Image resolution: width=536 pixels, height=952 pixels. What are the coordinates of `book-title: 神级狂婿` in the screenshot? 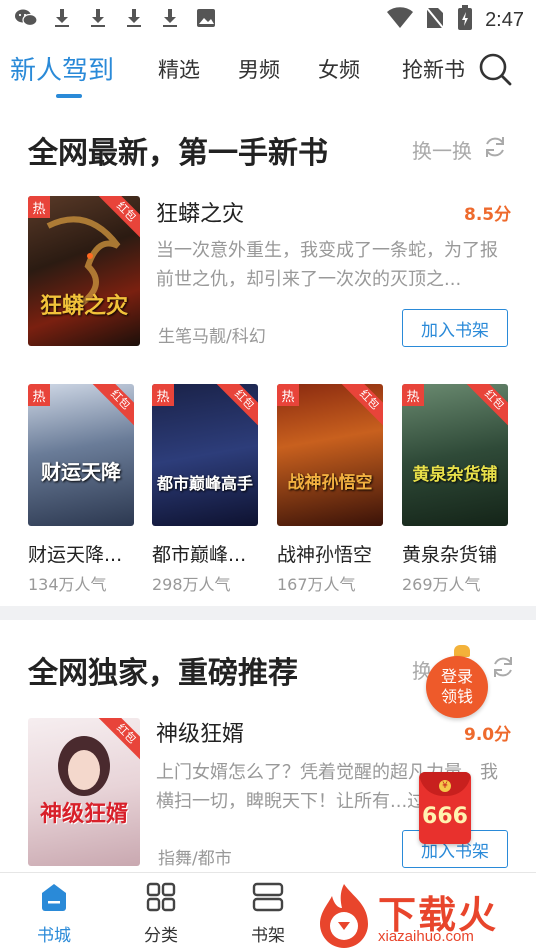 It's located at (200, 732).